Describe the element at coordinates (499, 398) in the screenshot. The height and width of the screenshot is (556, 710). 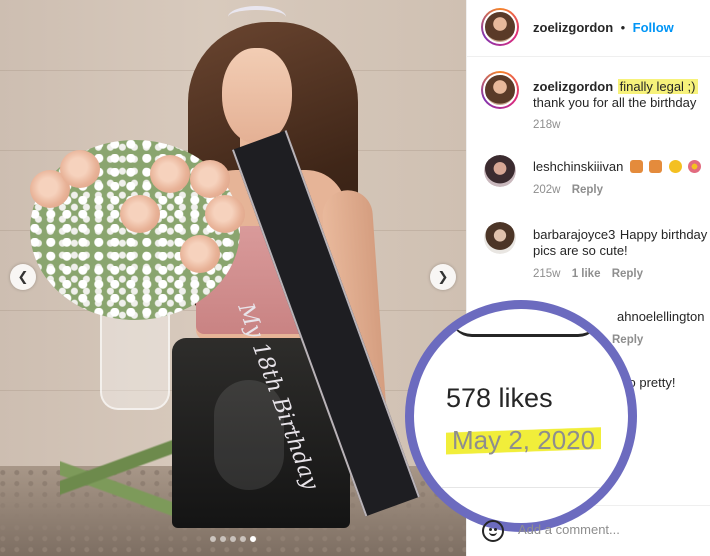
I see `likes-count: 578 likes` at that location.